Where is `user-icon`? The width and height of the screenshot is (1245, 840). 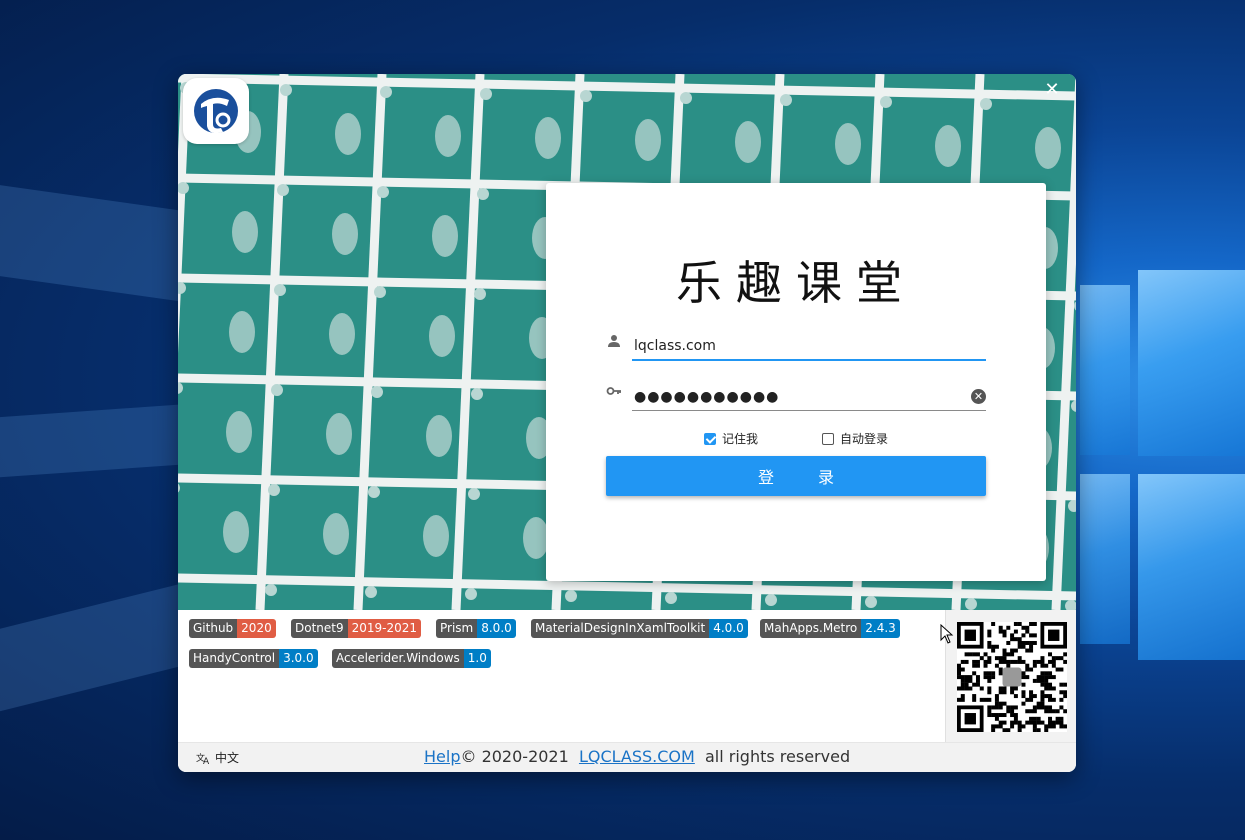 user-icon is located at coordinates (614, 341).